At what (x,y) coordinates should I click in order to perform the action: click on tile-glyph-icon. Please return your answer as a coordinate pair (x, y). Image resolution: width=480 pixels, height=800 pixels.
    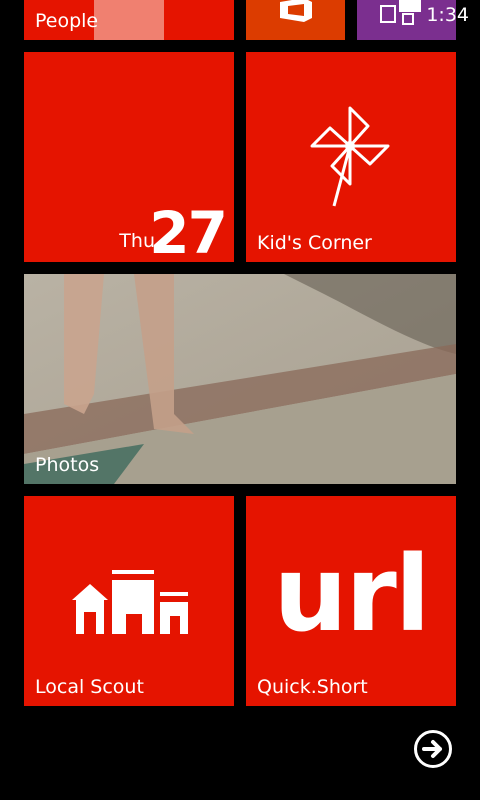
    Looking at the image, I should click on (400, 12).